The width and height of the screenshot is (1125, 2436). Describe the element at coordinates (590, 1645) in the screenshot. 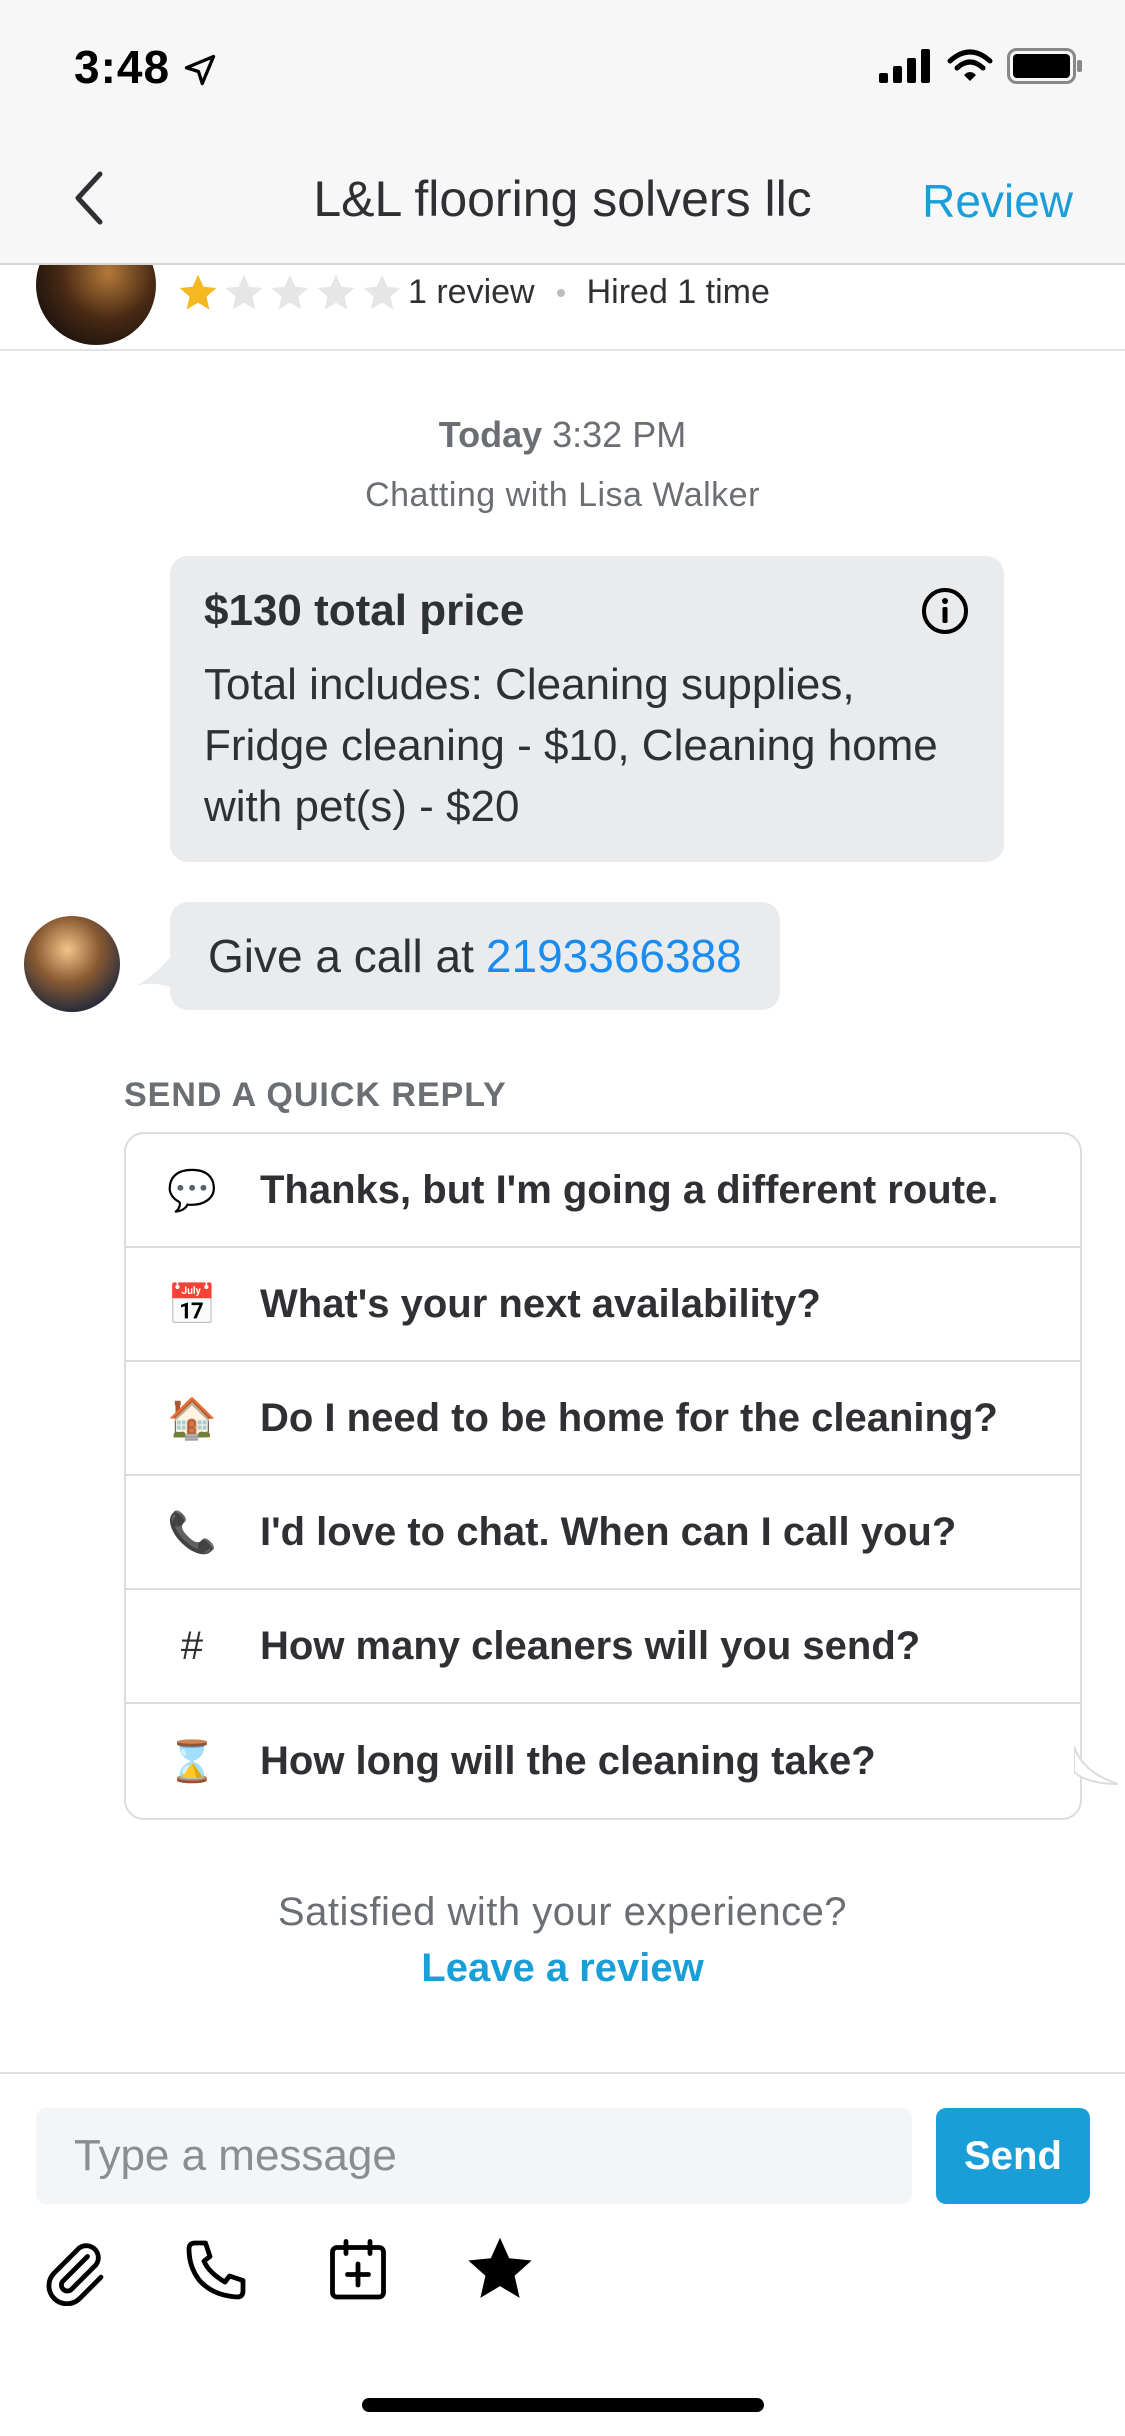

I see `quick-reply-text: How many cleaners will you send?` at that location.